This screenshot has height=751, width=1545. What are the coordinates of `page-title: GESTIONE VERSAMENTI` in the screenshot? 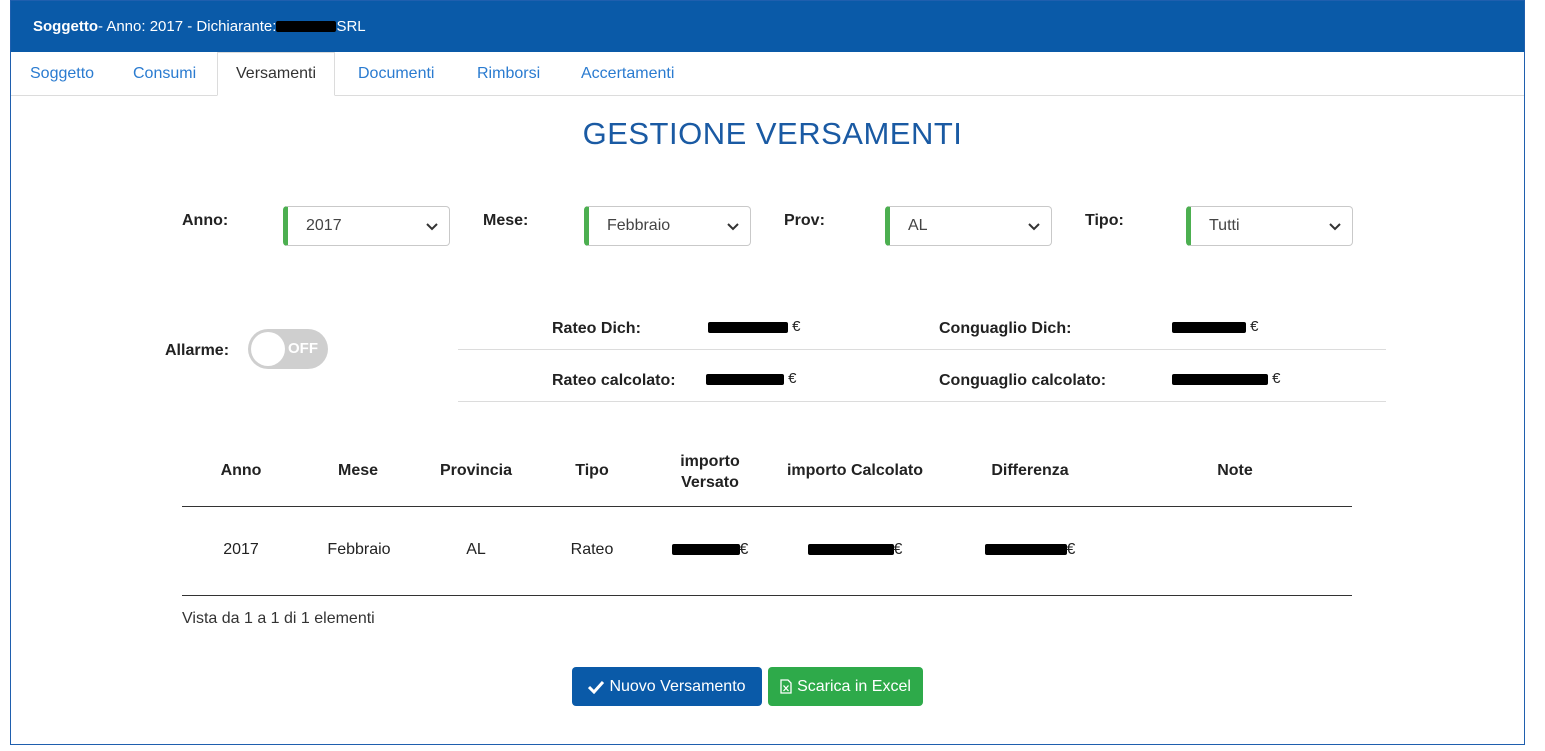 It's located at (772, 133).